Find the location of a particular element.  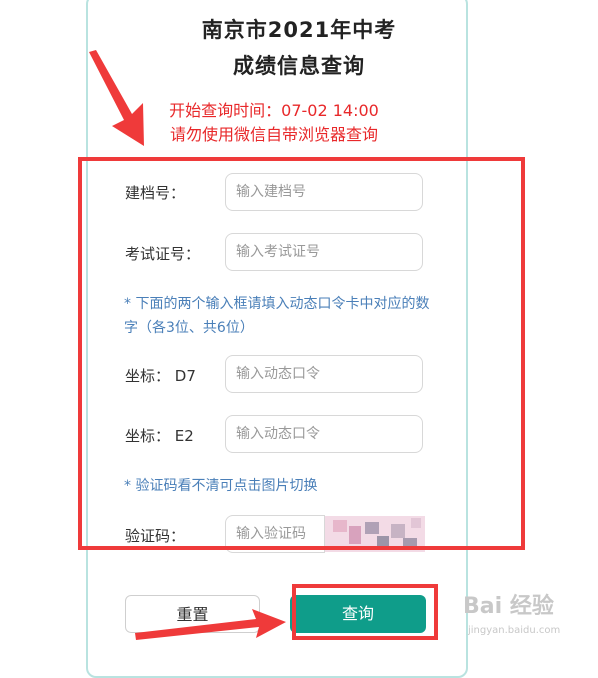

coordinate-d7-label: 坐标： D7 is located at coordinates (160, 376).